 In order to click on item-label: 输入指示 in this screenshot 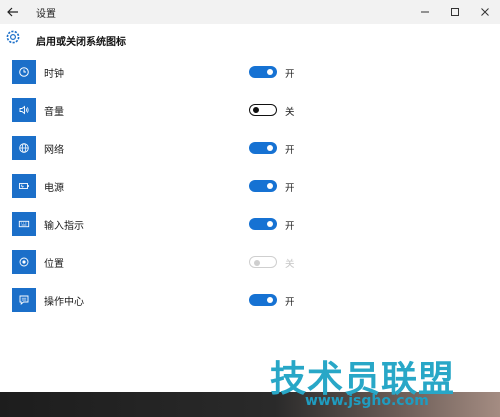, I will do `click(64, 226)`.